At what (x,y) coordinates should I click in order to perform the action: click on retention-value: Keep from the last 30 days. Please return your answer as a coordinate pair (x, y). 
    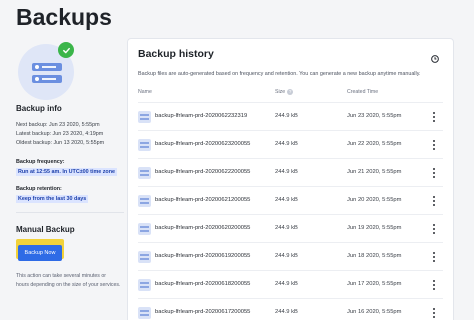
    Looking at the image, I should click on (52, 199).